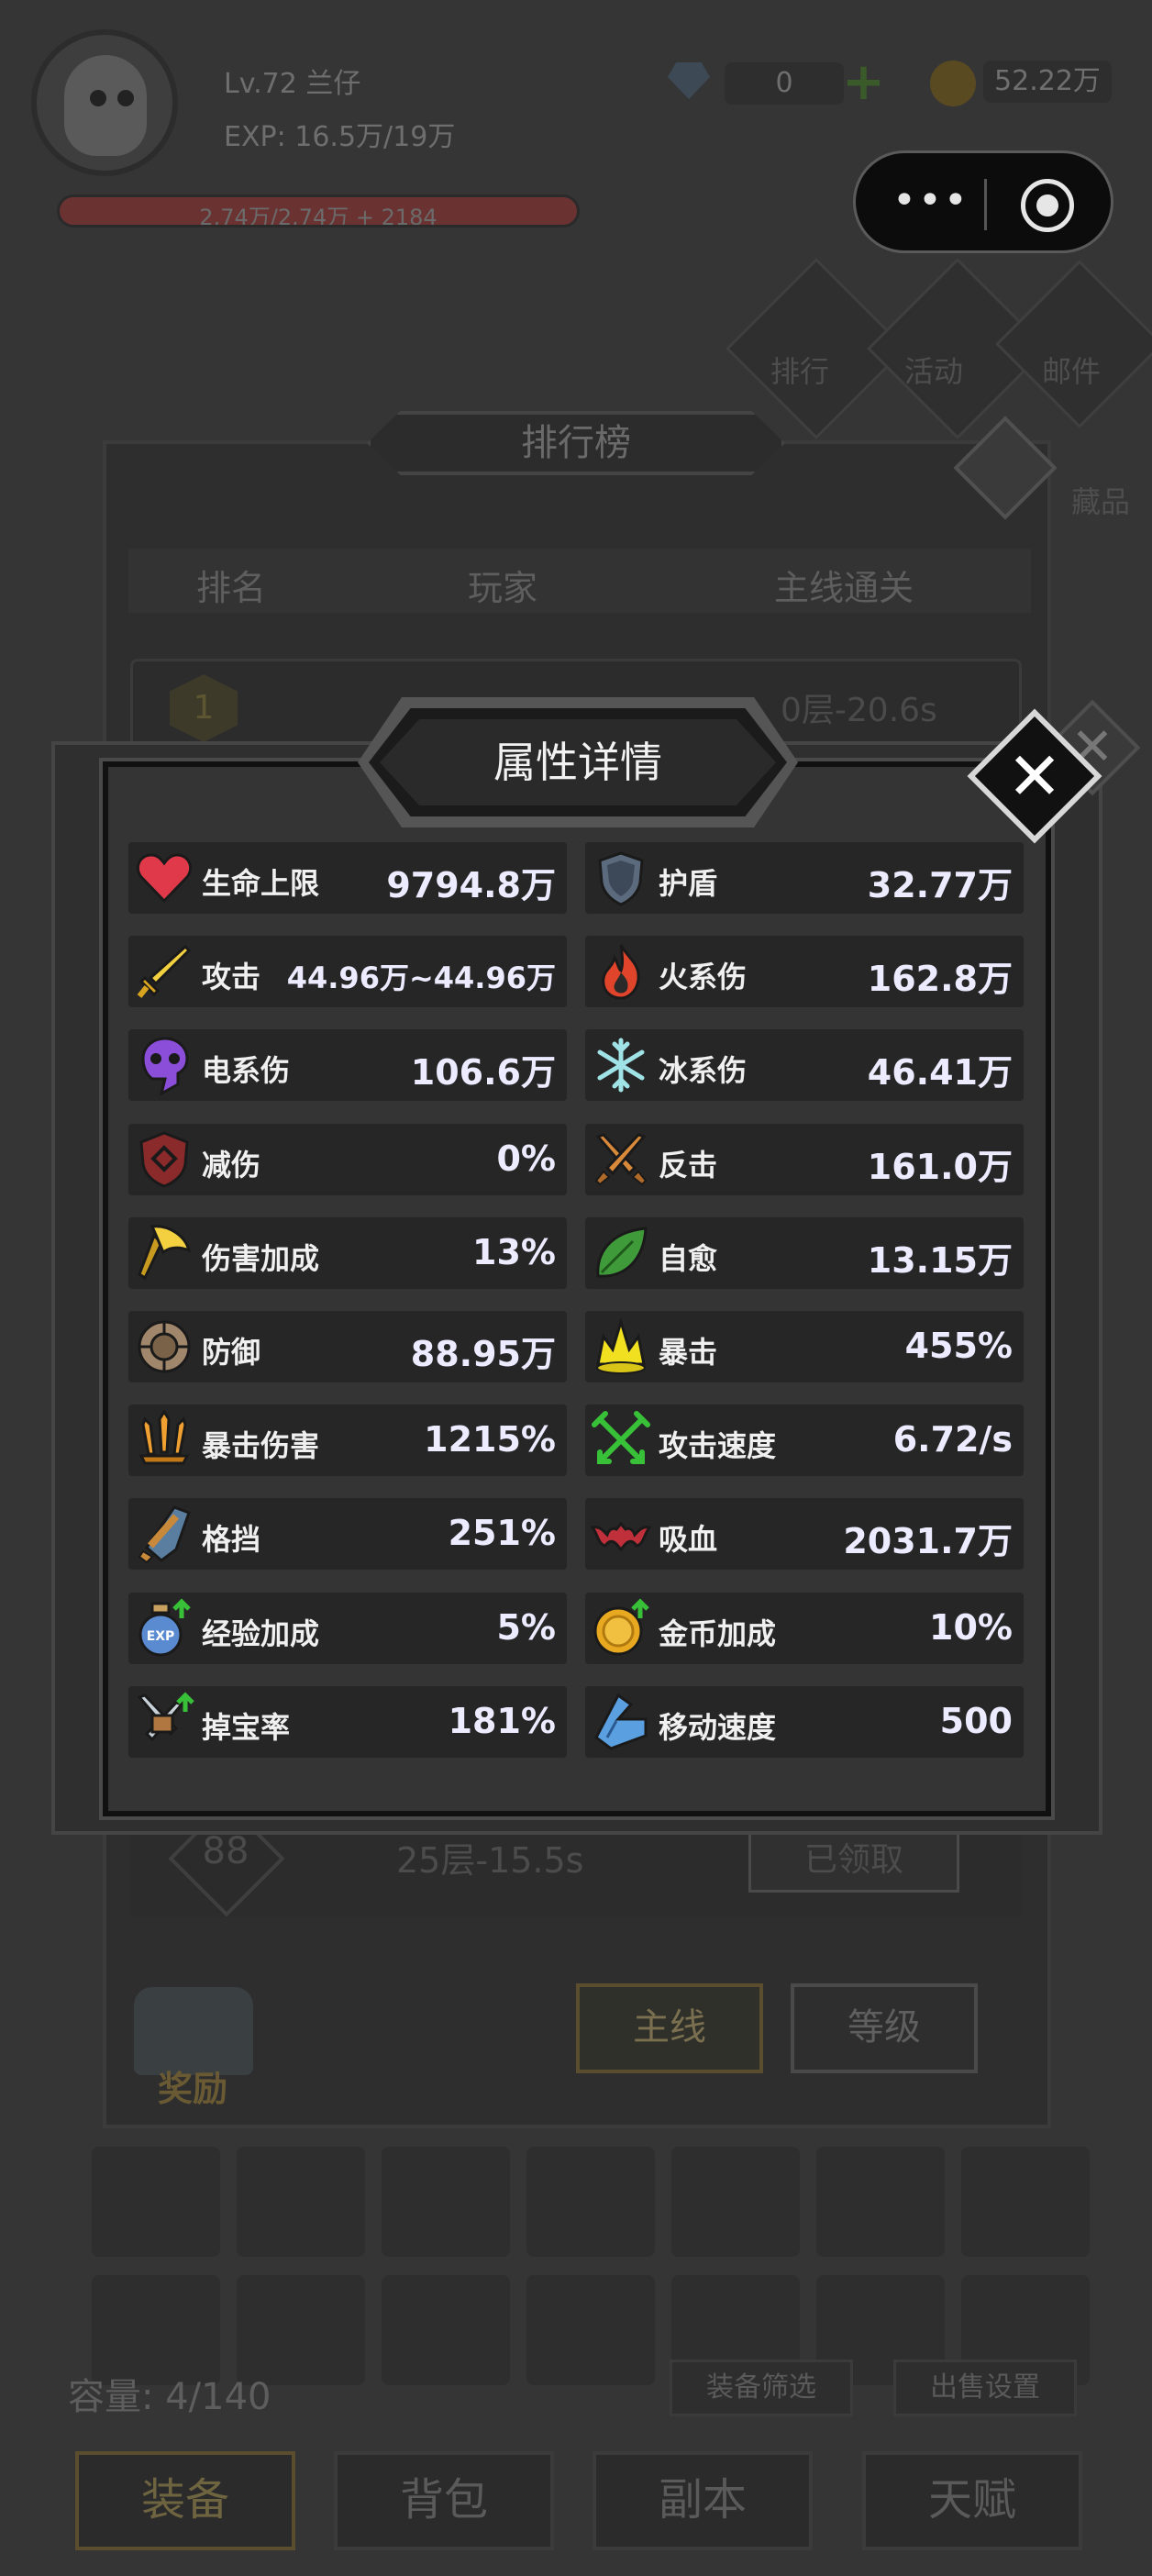 This screenshot has width=1152, height=2576. Describe the element at coordinates (688, 1165) in the screenshot. I see `stat-name: 反击` at that location.